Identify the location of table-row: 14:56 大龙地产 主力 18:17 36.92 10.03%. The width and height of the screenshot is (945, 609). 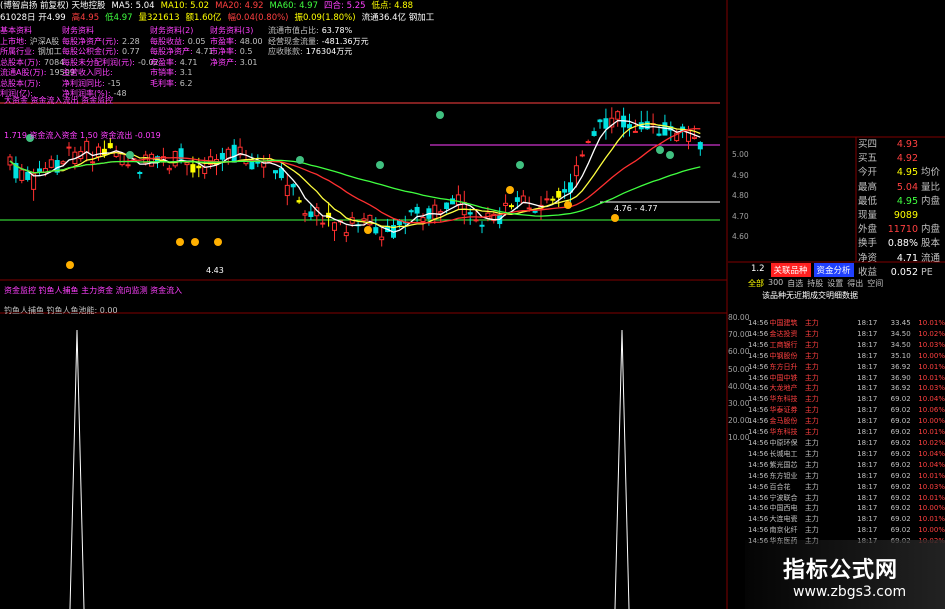
(846, 388).